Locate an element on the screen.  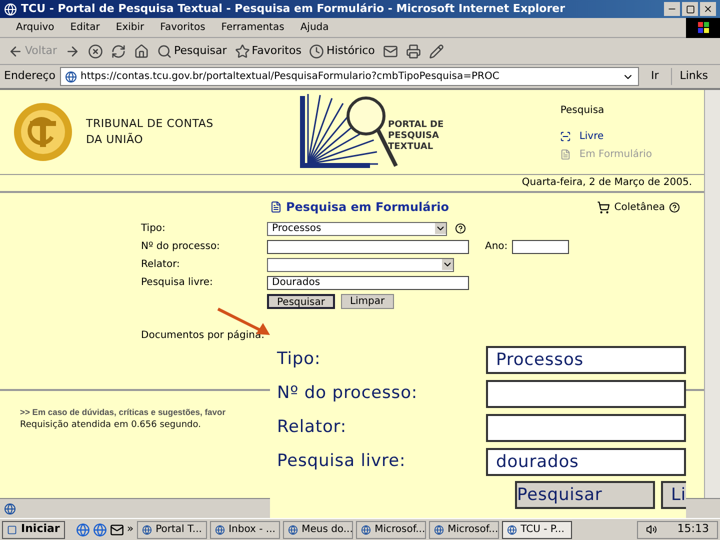
forward-icon is located at coordinates (72, 51).